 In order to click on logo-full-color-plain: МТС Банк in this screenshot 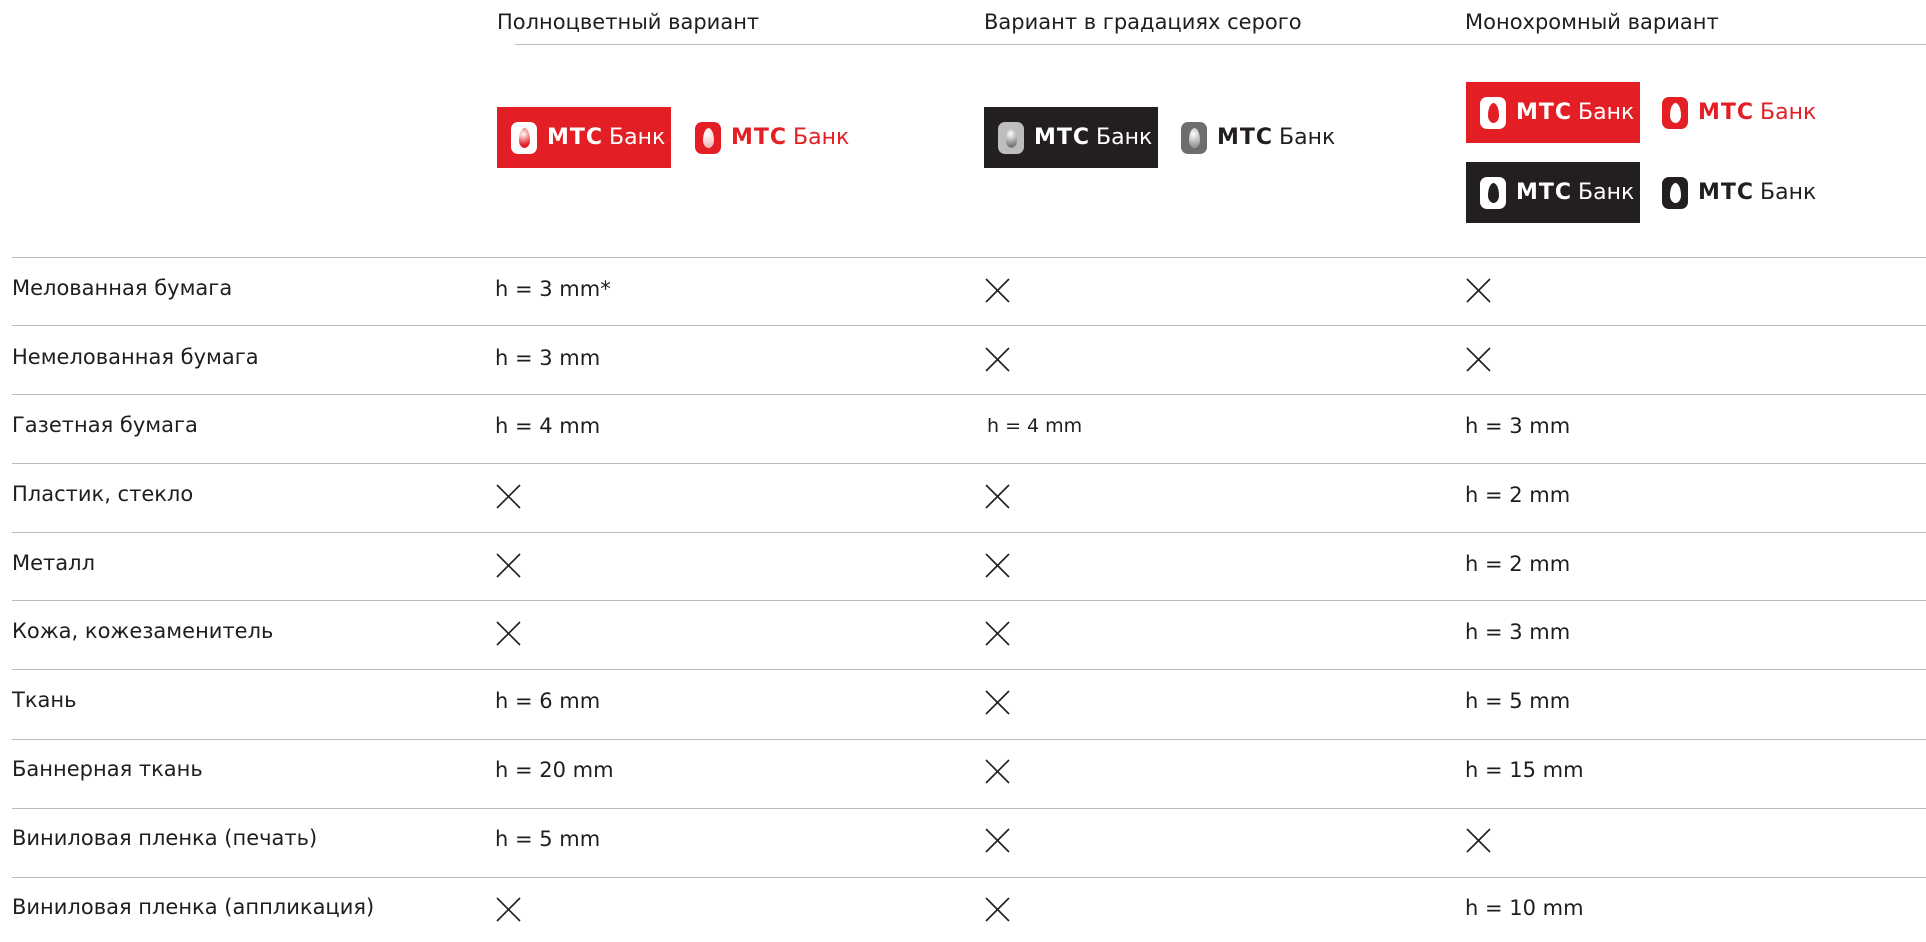, I will do `click(772, 137)`.